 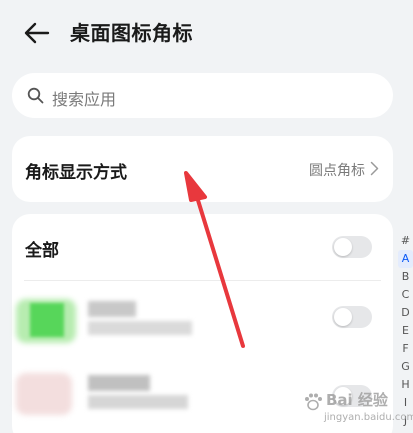 What do you see at coordinates (368, 417) in the screenshot?
I see `watermark-url: jingyan.baidu.com` at bounding box center [368, 417].